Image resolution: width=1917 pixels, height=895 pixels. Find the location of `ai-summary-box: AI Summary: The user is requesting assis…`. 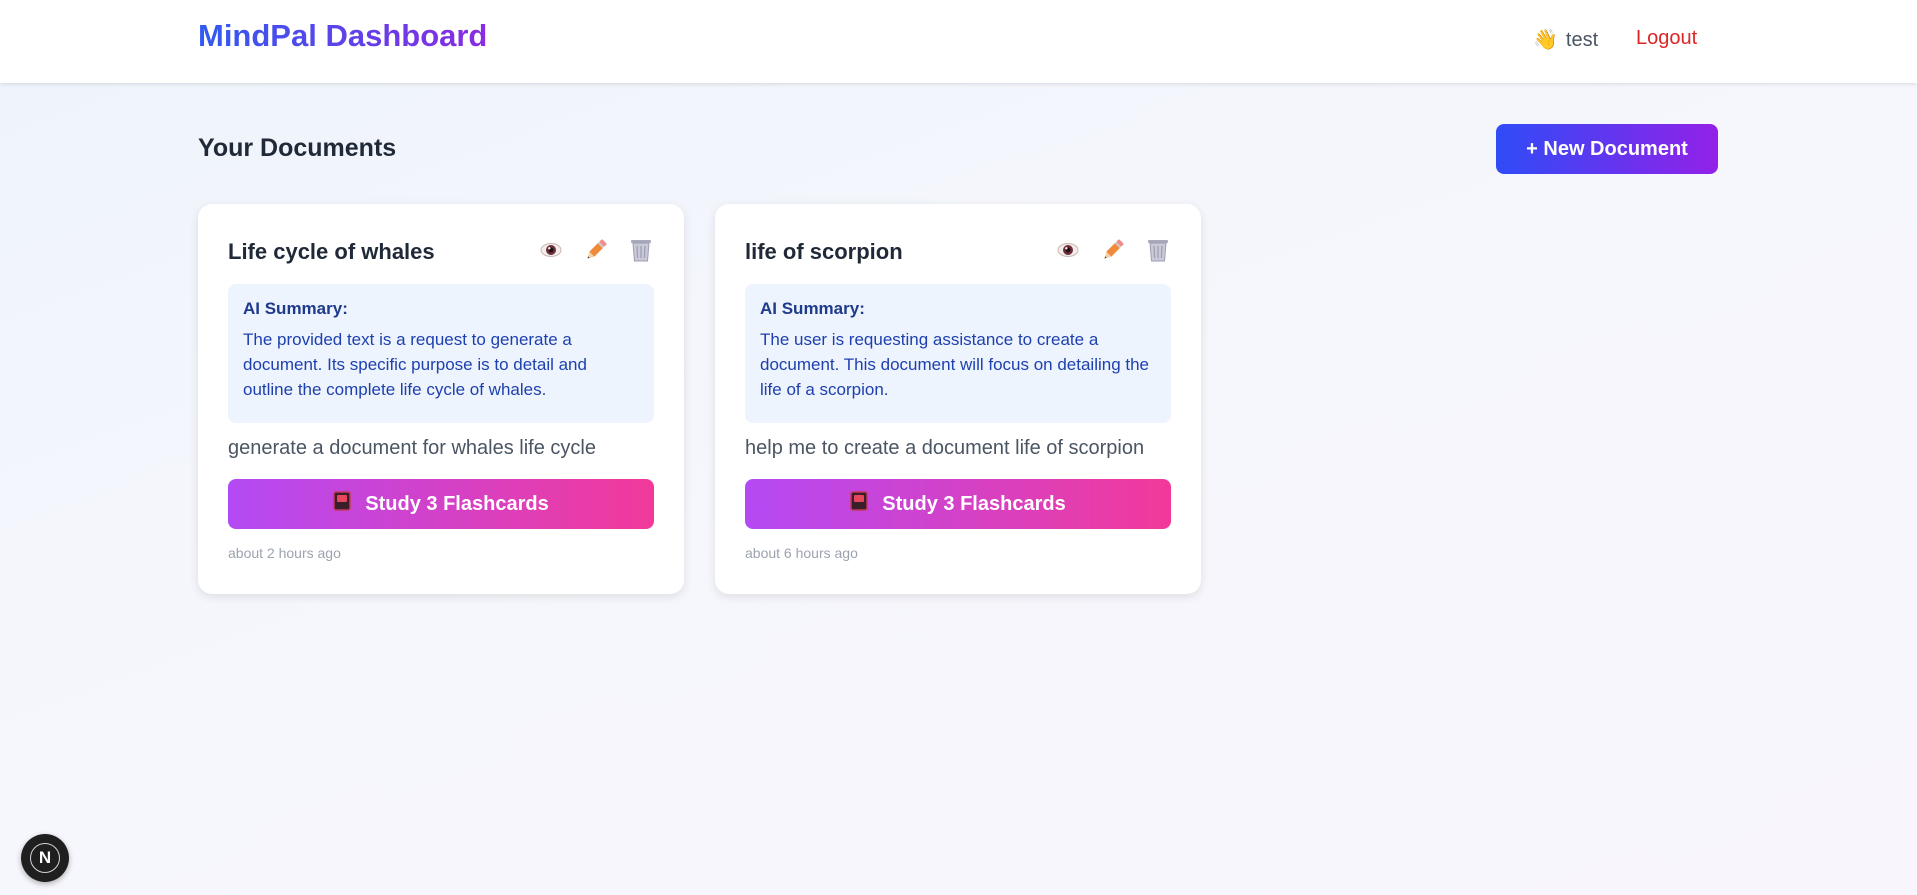

ai-summary-box: AI Summary: The user is requesting assis… is located at coordinates (958, 353).